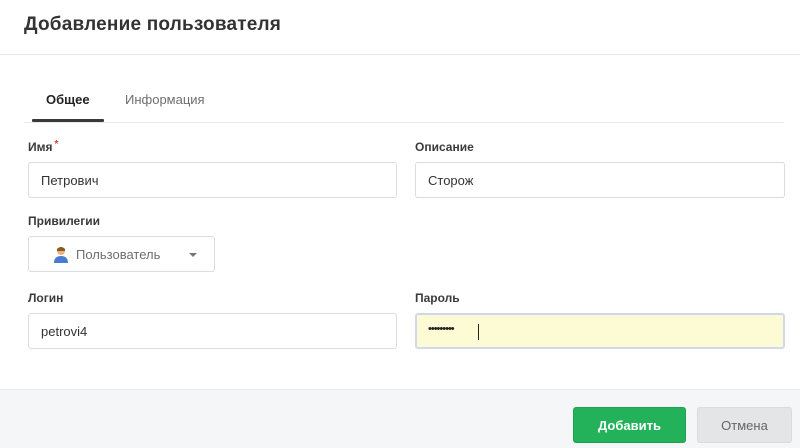 Image resolution: width=800 pixels, height=448 pixels. Describe the element at coordinates (437, 298) in the screenshot. I see `password-label: Пароль` at that location.